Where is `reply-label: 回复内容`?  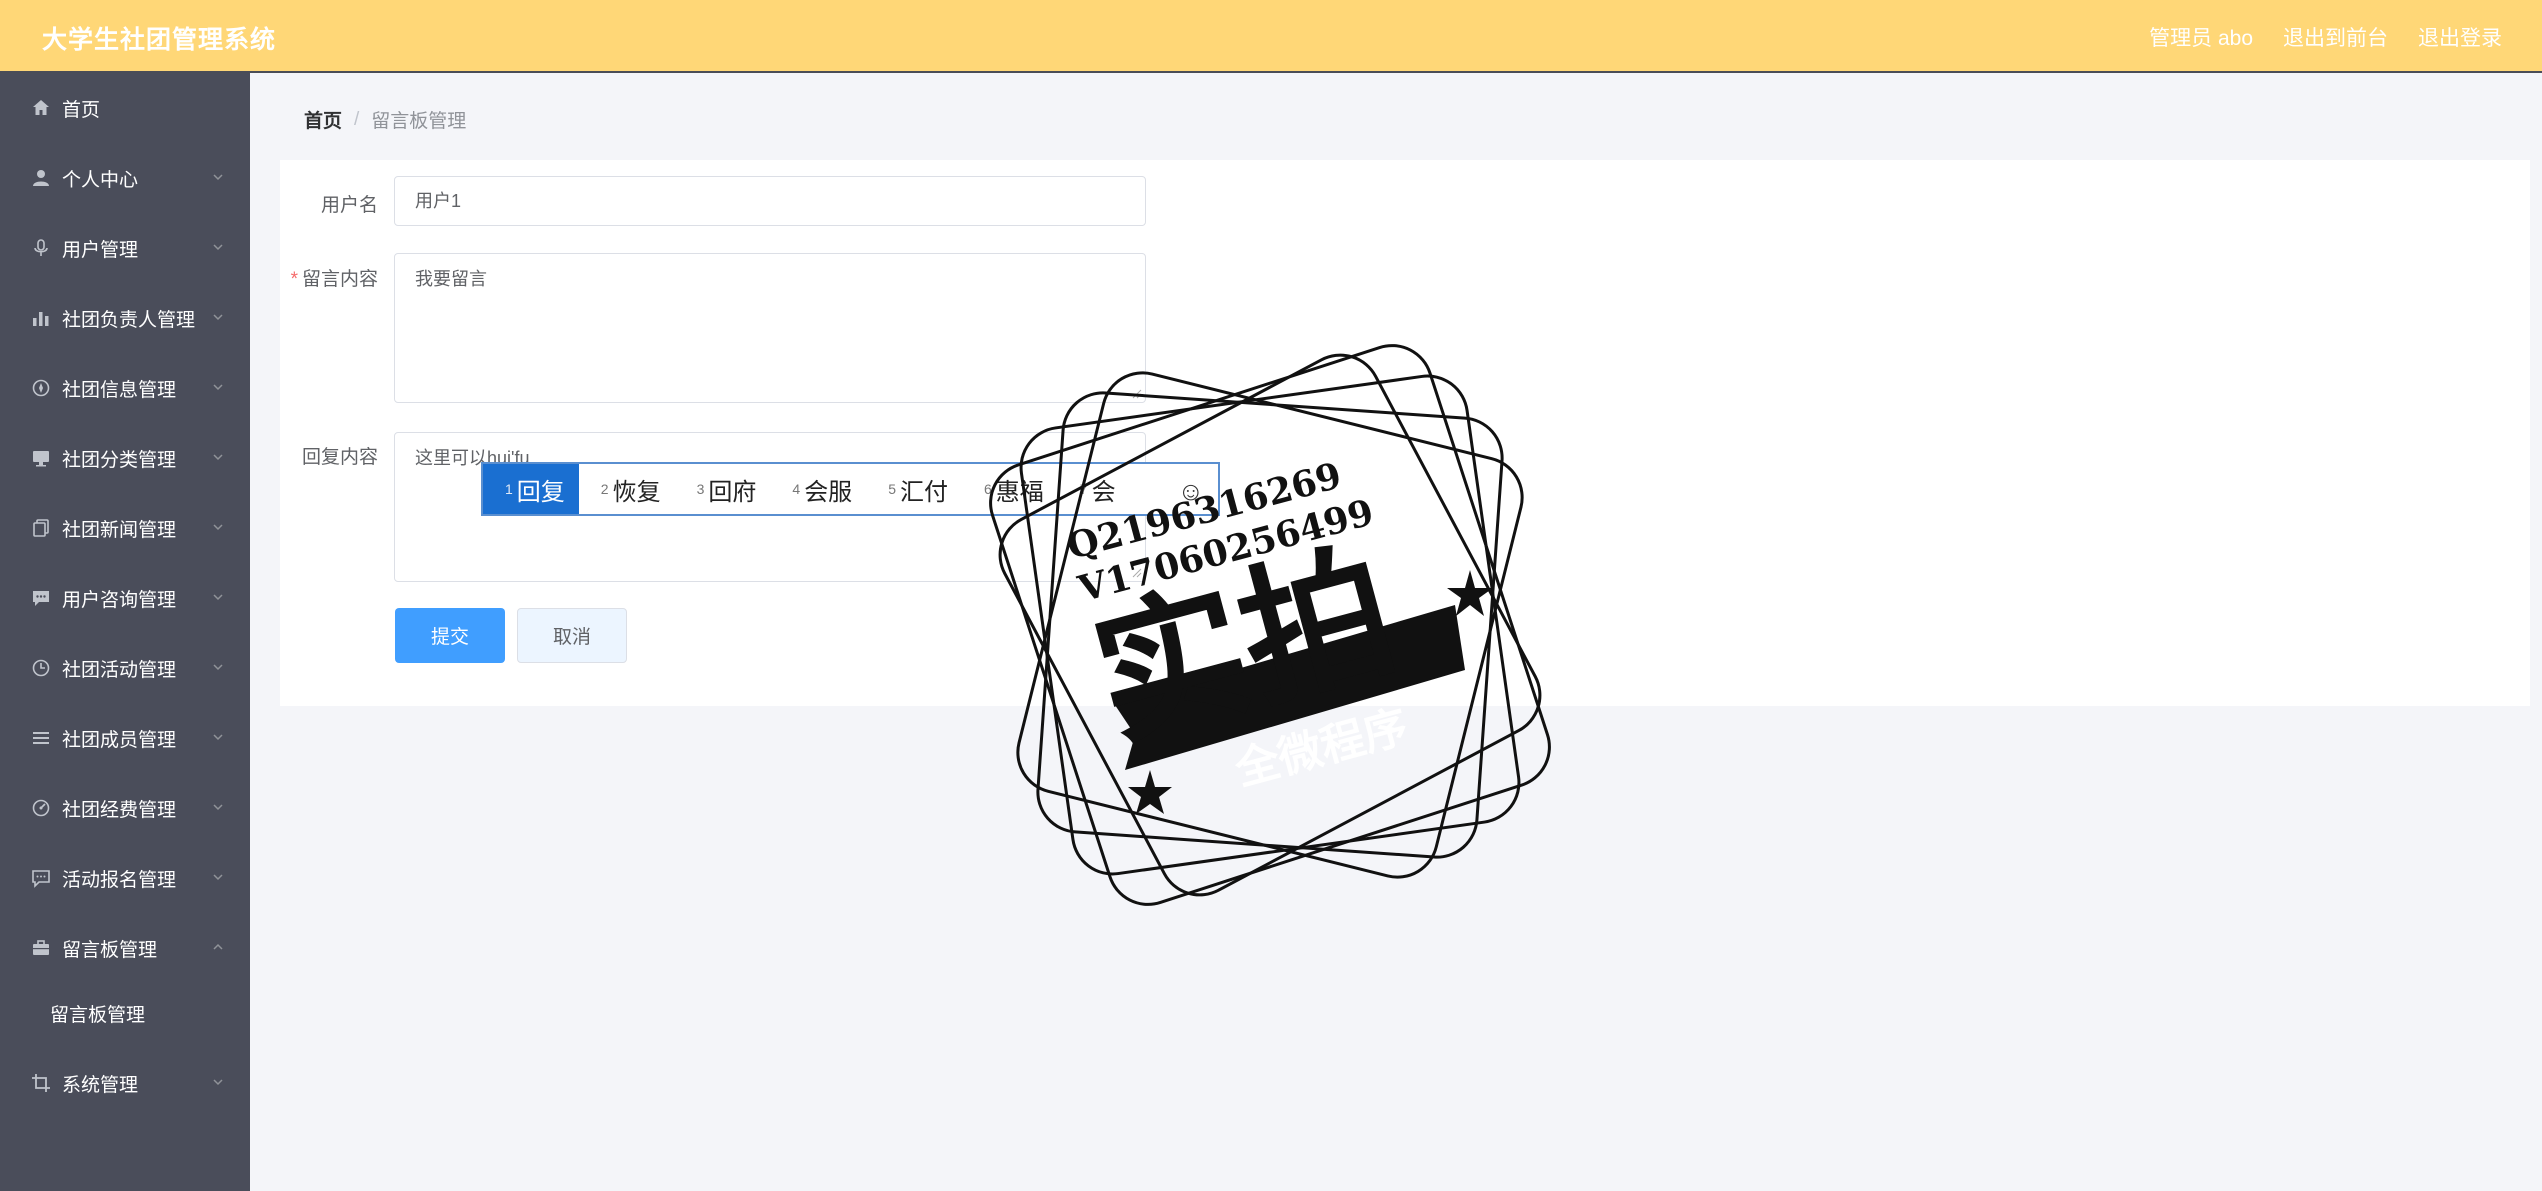 reply-label: 回复内容 is located at coordinates (339, 457).